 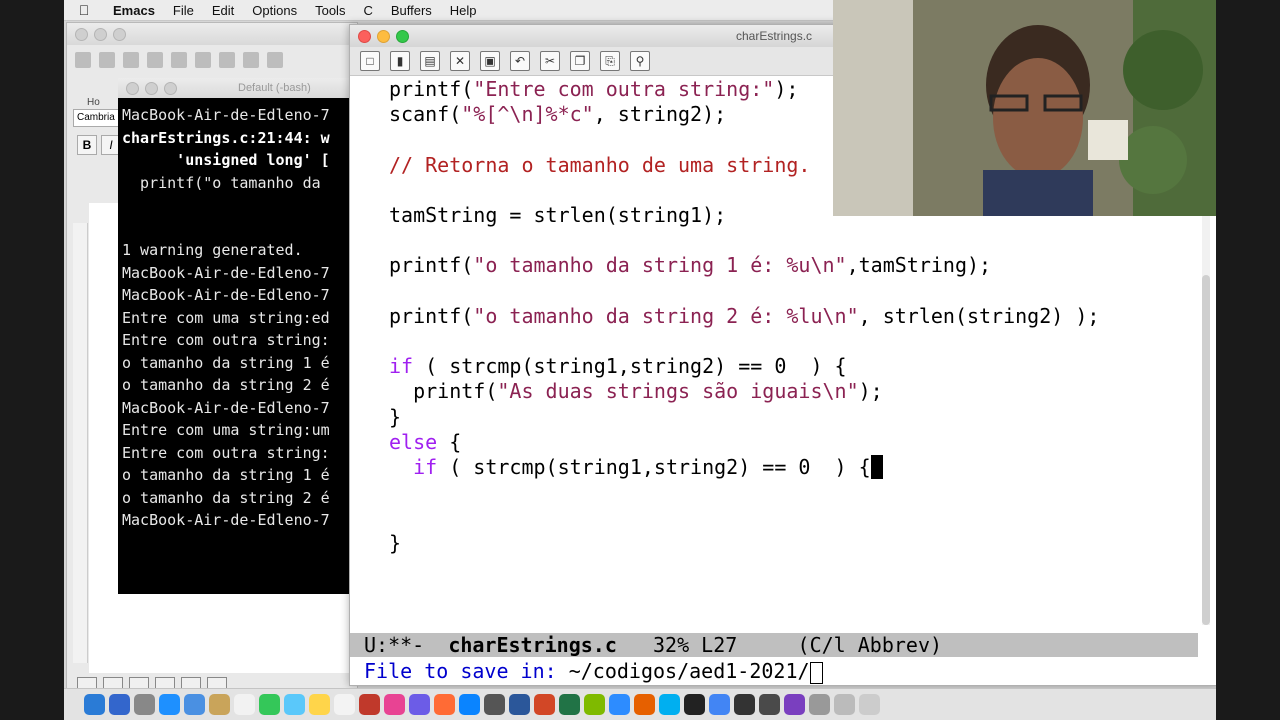 What do you see at coordinates (876, 467) in the screenshot?
I see `text-cursor` at bounding box center [876, 467].